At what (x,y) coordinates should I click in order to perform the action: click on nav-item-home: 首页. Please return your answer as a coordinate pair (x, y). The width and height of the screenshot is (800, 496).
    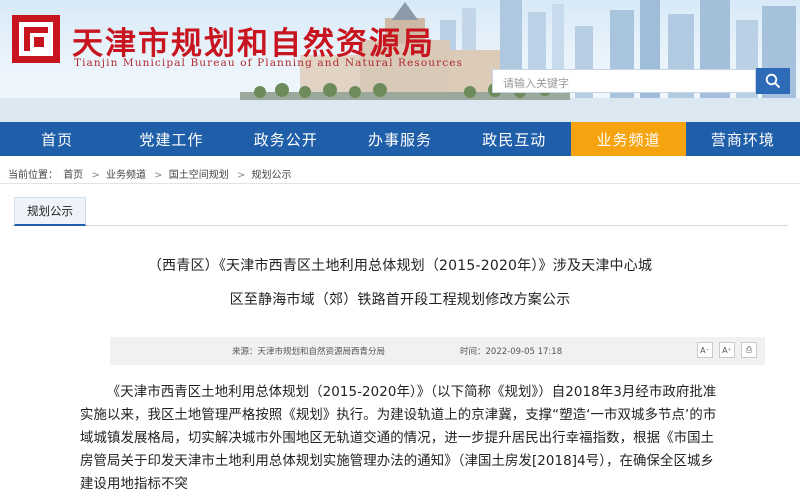
    Looking at the image, I should click on (57, 139).